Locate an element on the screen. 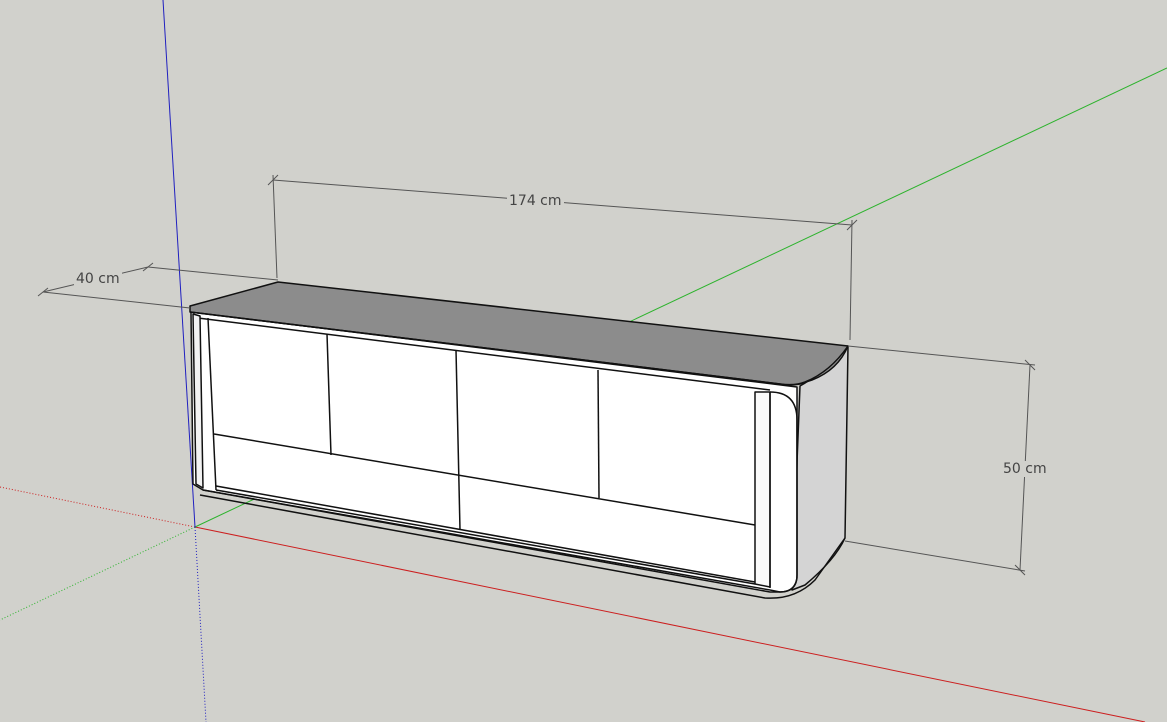 The height and width of the screenshot is (722, 1167). red-axis-negative is located at coordinates (98, 507).